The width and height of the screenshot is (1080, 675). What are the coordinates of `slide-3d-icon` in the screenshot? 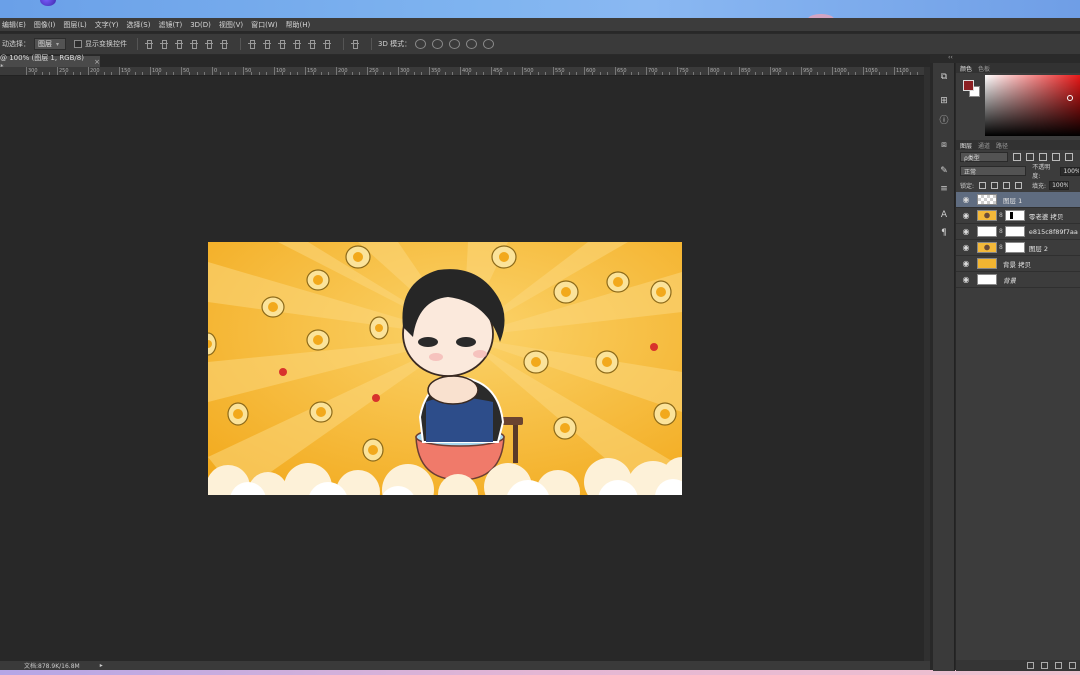 It's located at (472, 44).